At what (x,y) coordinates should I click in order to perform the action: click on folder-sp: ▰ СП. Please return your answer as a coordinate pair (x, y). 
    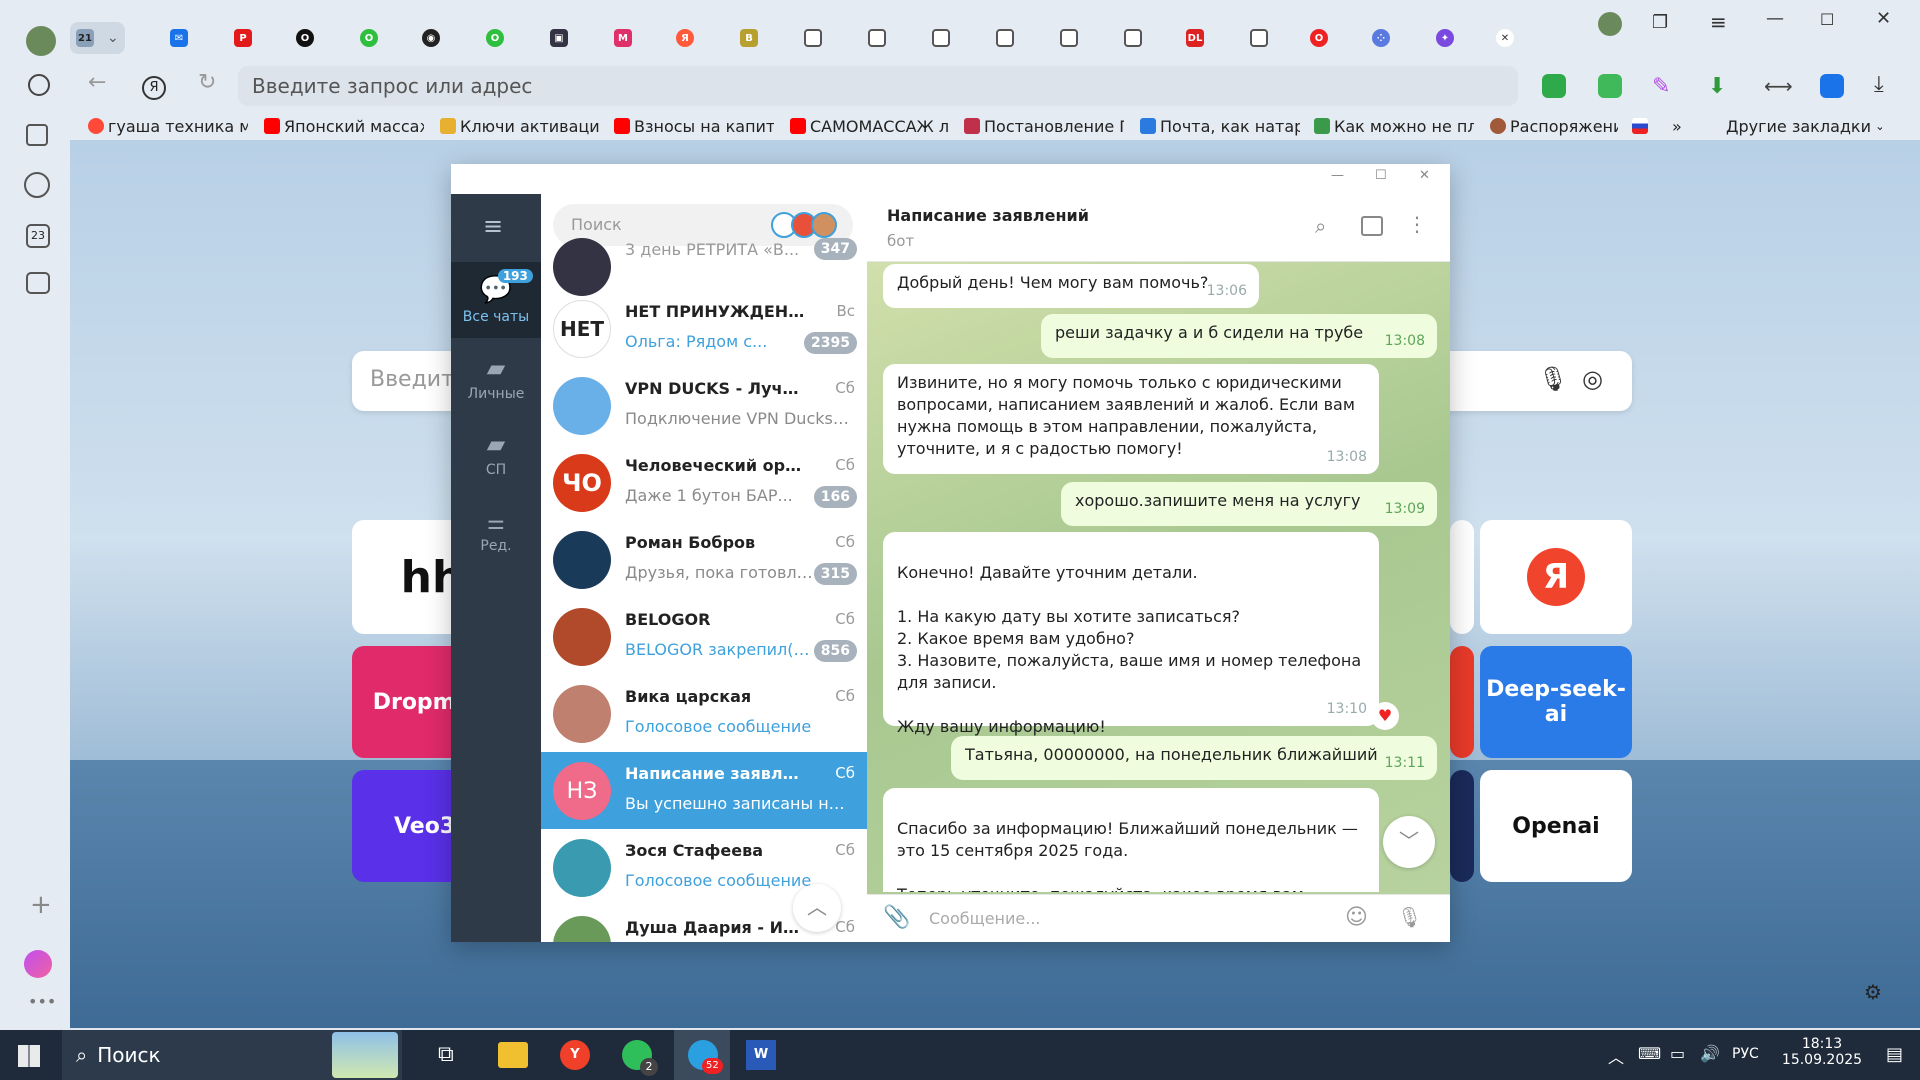
    Looking at the image, I should click on (496, 454).